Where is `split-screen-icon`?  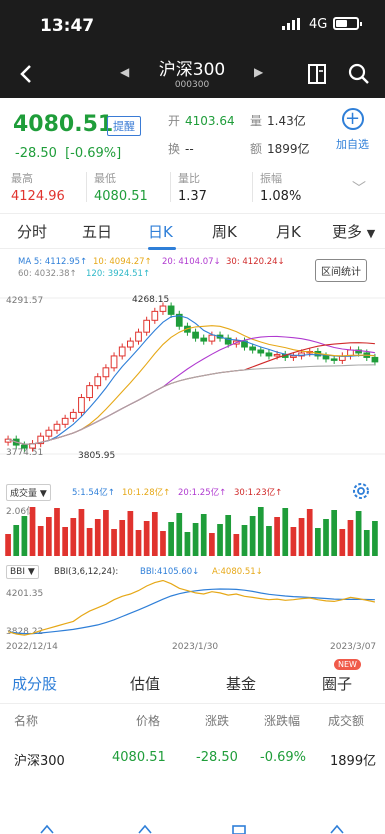
split-screen-icon is located at coordinates (317, 74).